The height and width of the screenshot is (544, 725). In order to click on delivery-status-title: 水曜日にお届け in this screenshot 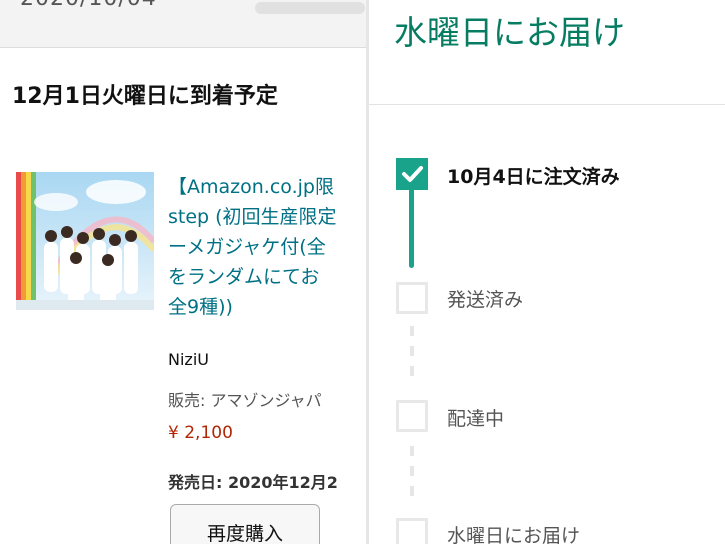, I will do `click(509, 32)`.